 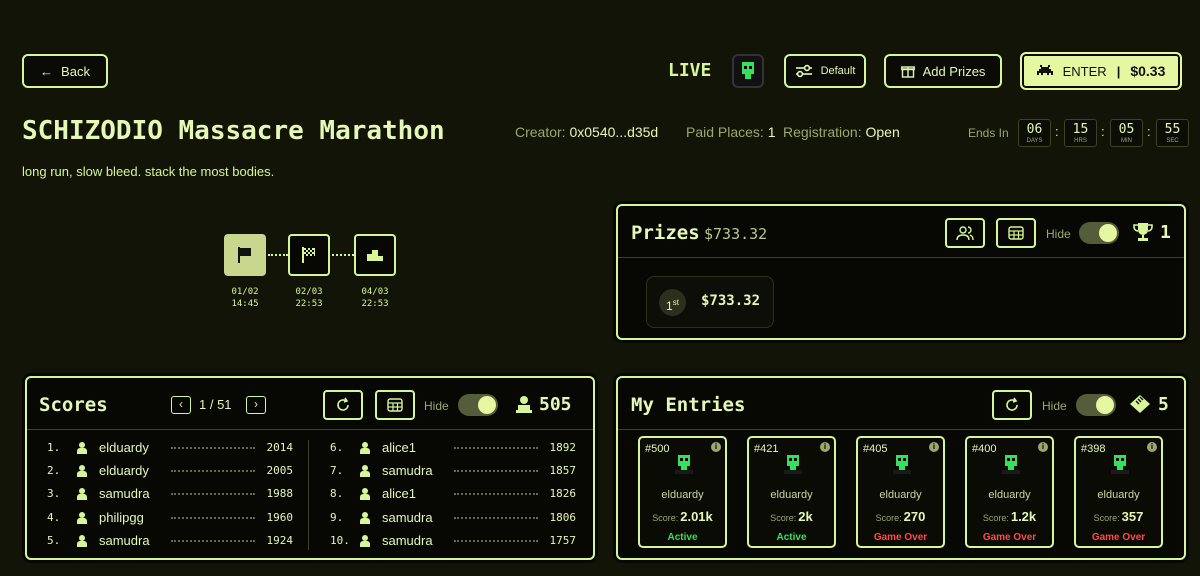 What do you see at coordinates (1118, 492) in the screenshot?
I see `entry-card: #398 i elduardy Score: 357 Game Over` at bounding box center [1118, 492].